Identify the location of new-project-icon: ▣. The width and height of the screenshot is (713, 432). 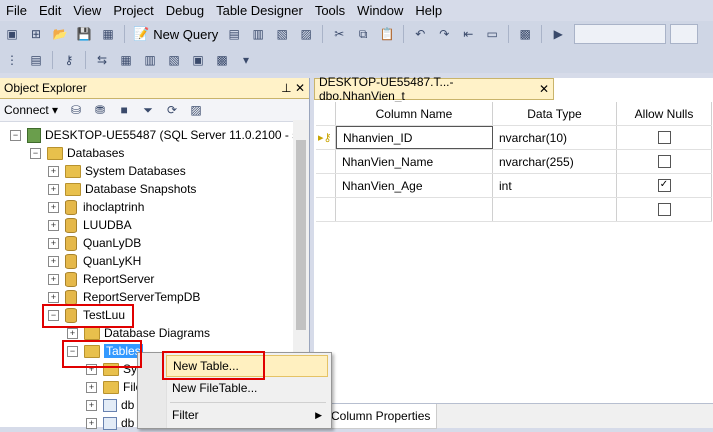
(12, 34).